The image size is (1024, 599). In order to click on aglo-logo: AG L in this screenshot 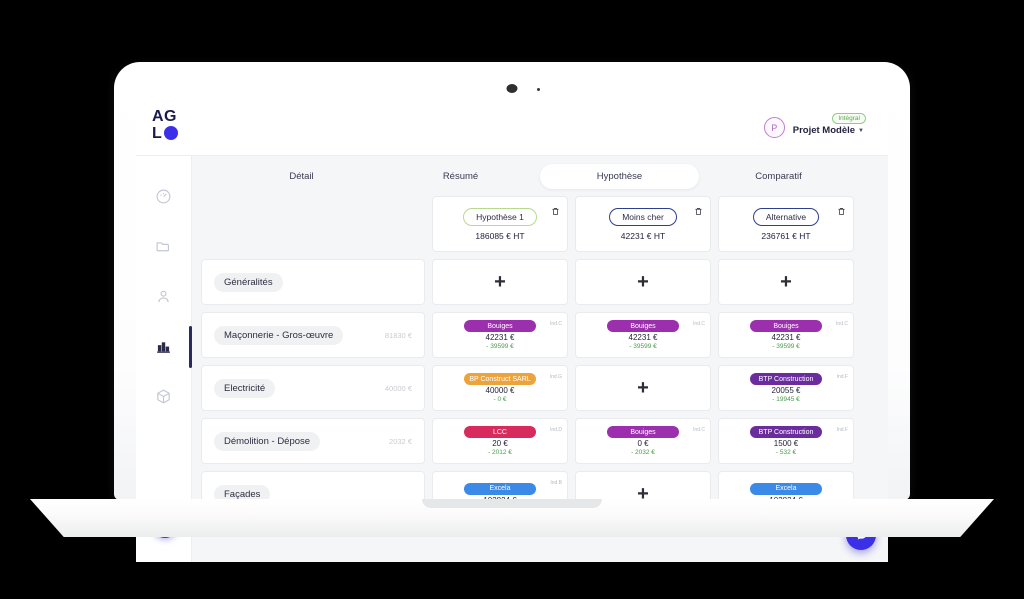, I will do `click(173, 128)`.